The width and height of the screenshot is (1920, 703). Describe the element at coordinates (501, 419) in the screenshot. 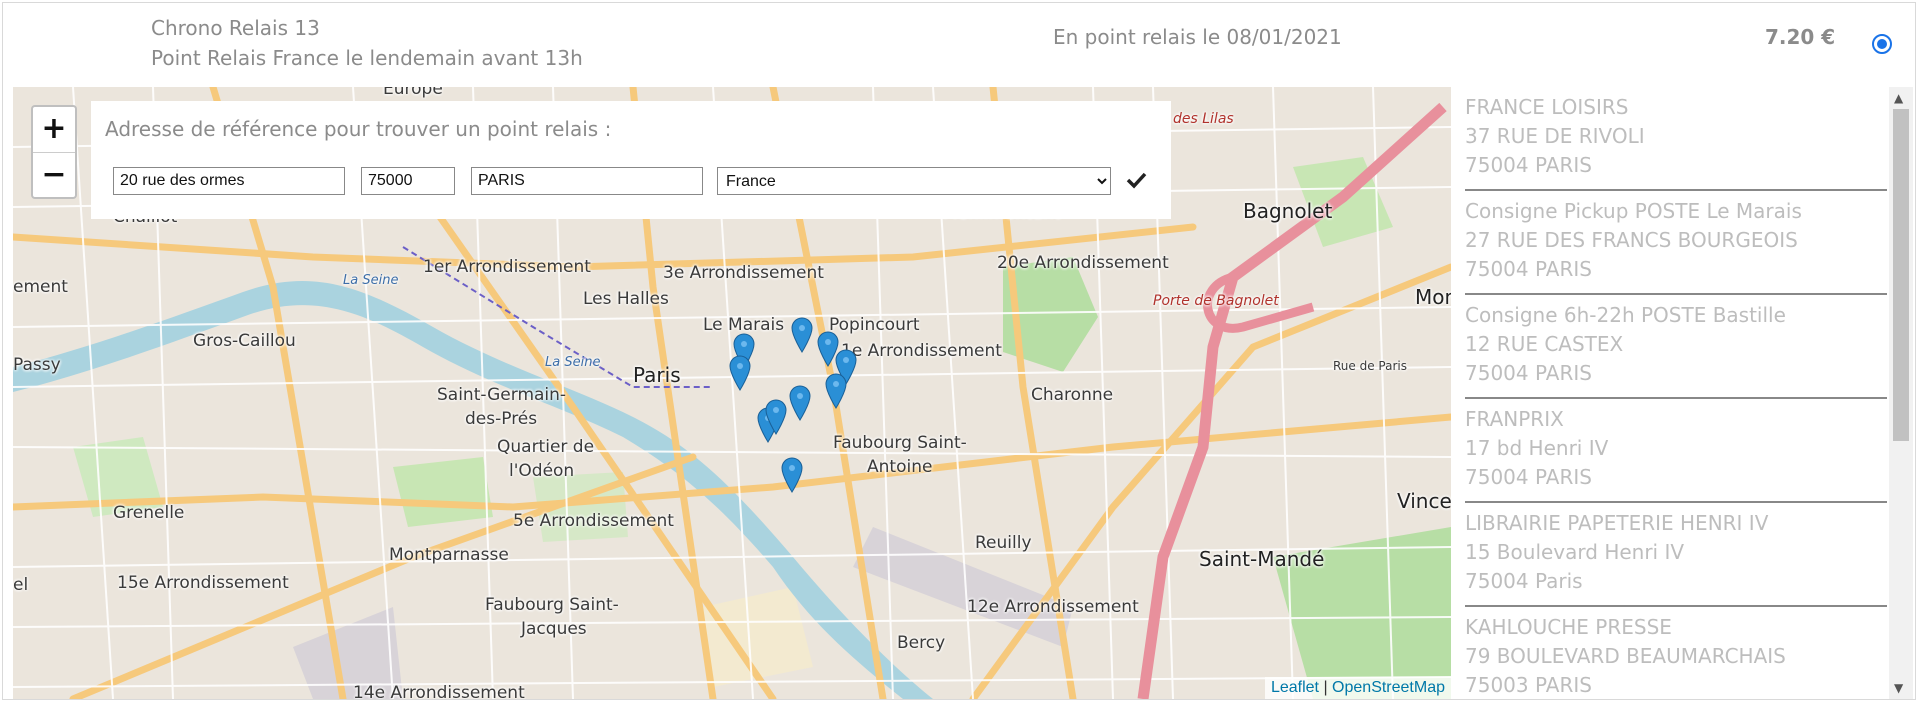

I see `map-label: des-Prés` at that location.